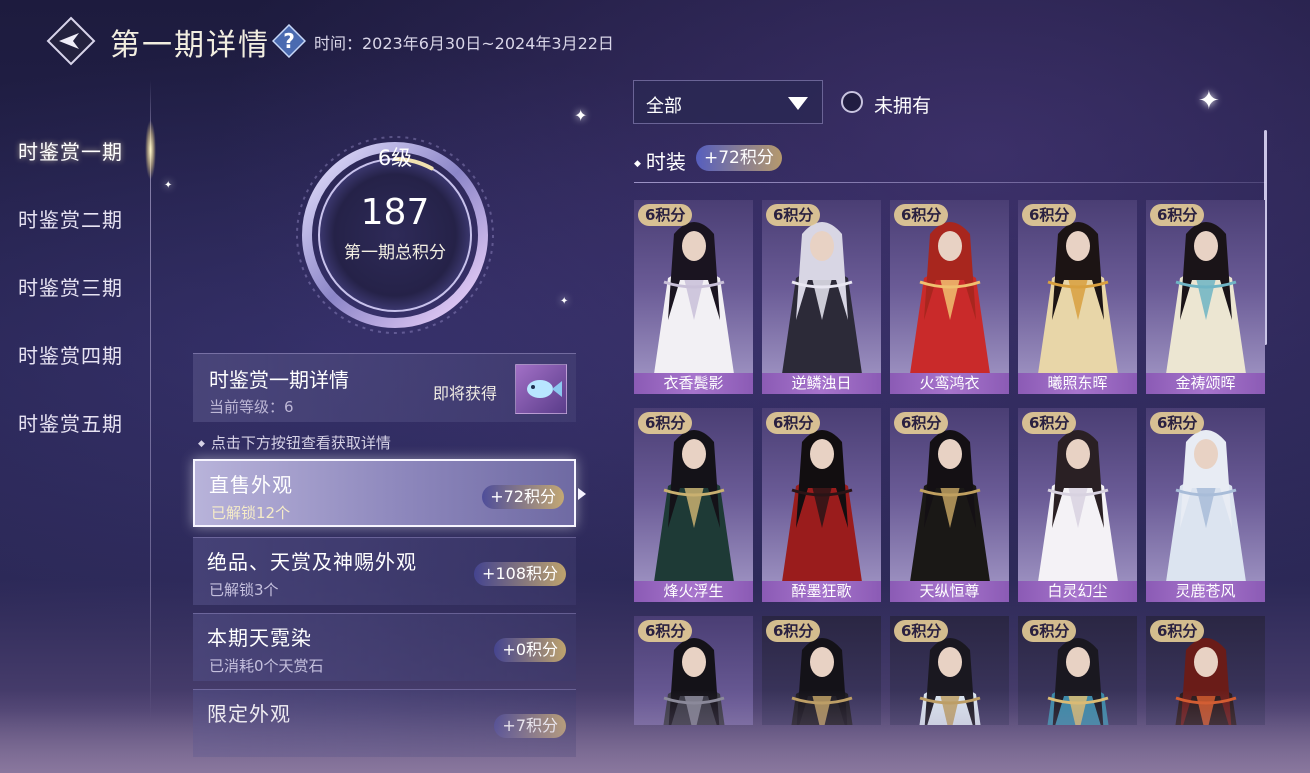  I want to click on category-title: 本期天霓染, so click(259, 638).